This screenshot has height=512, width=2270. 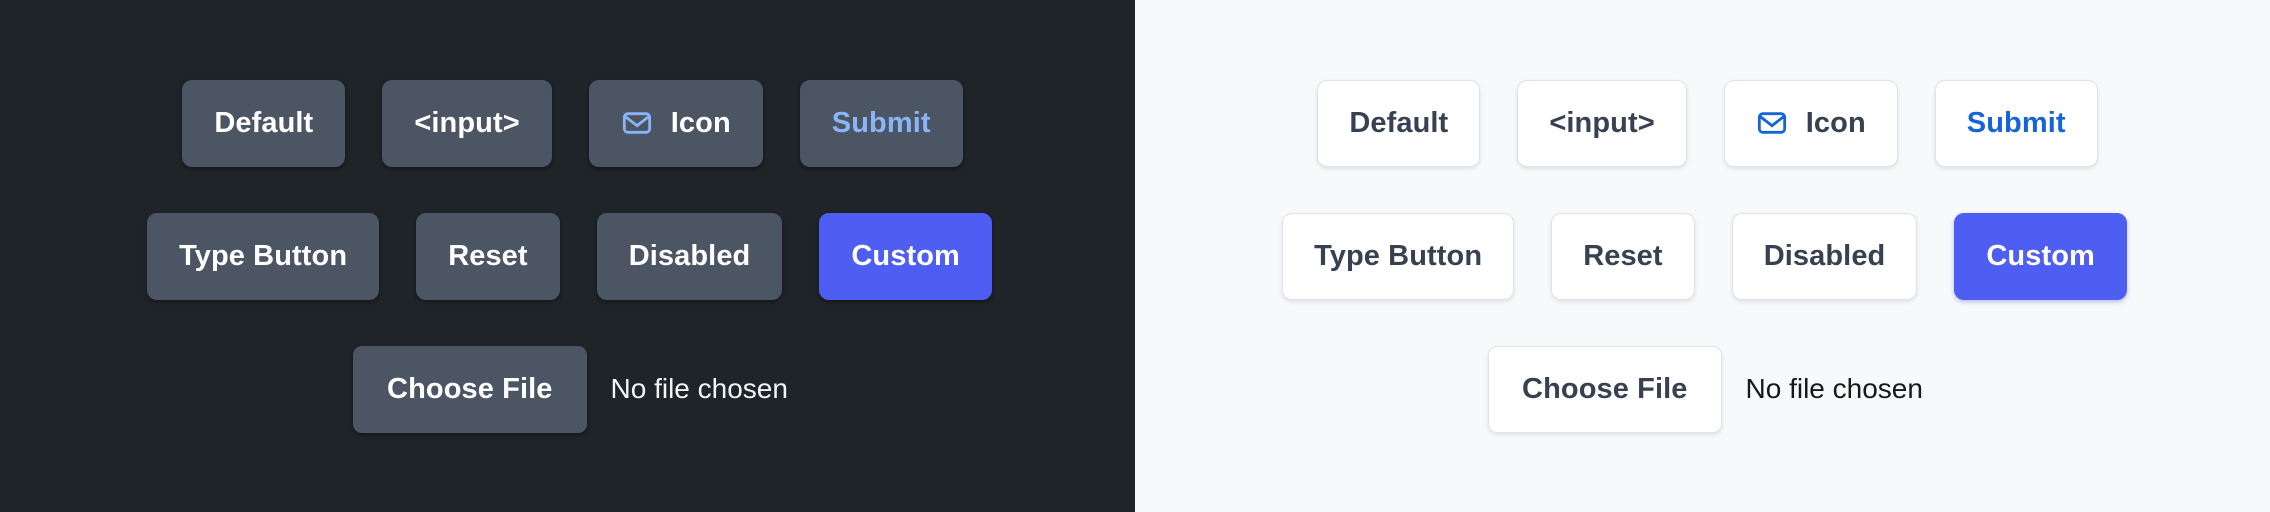 I want to click on light-reset-label: Reset, so click(x=1623, y=255).